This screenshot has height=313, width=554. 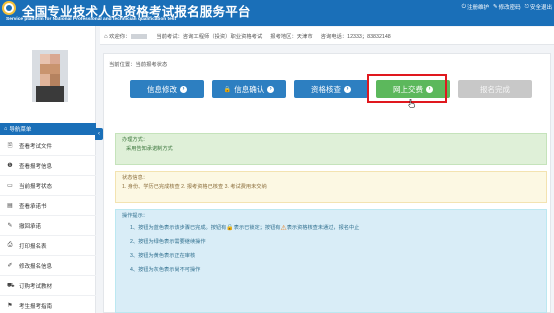 I want to click on tip-row: 2、按钮为绿色表示需要继续操作, so click(x=168, y=241).